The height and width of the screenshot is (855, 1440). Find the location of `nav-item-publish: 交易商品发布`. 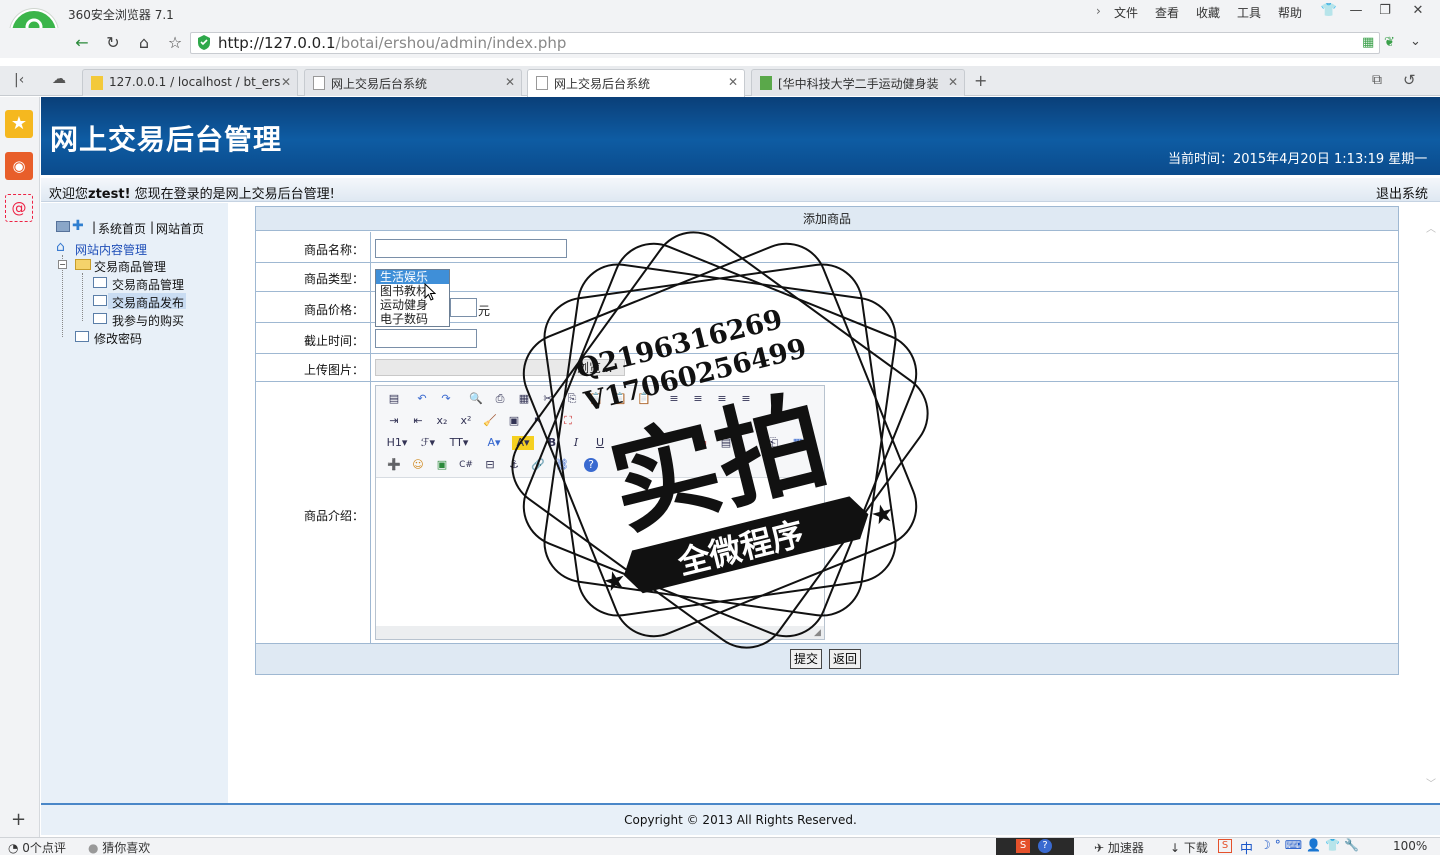

nav-item-publish: 交易商品发布 is located at coordinates (148, 302).